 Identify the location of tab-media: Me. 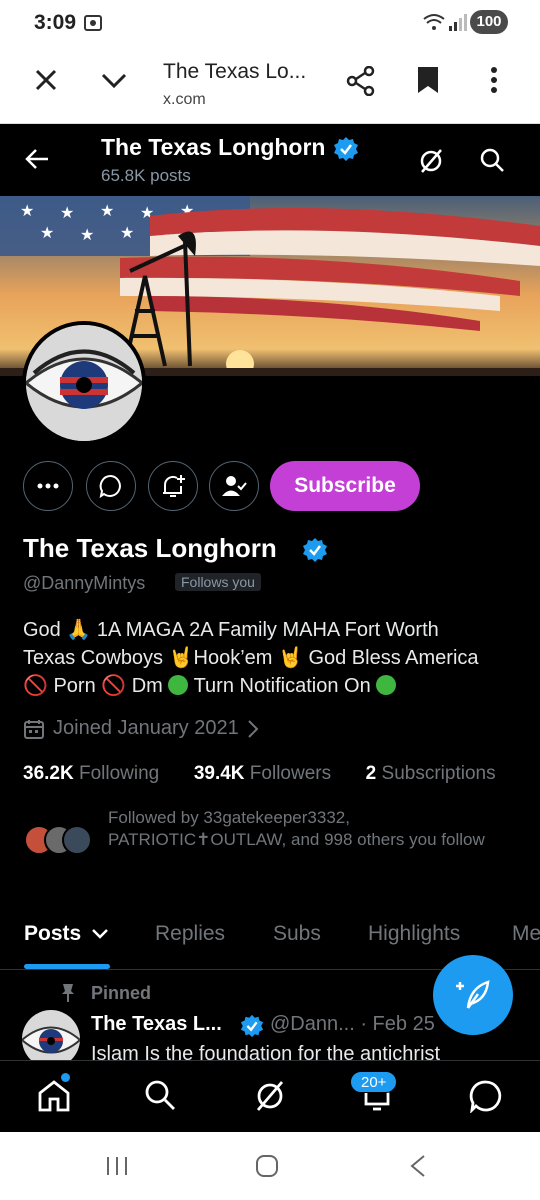
(526, 934).